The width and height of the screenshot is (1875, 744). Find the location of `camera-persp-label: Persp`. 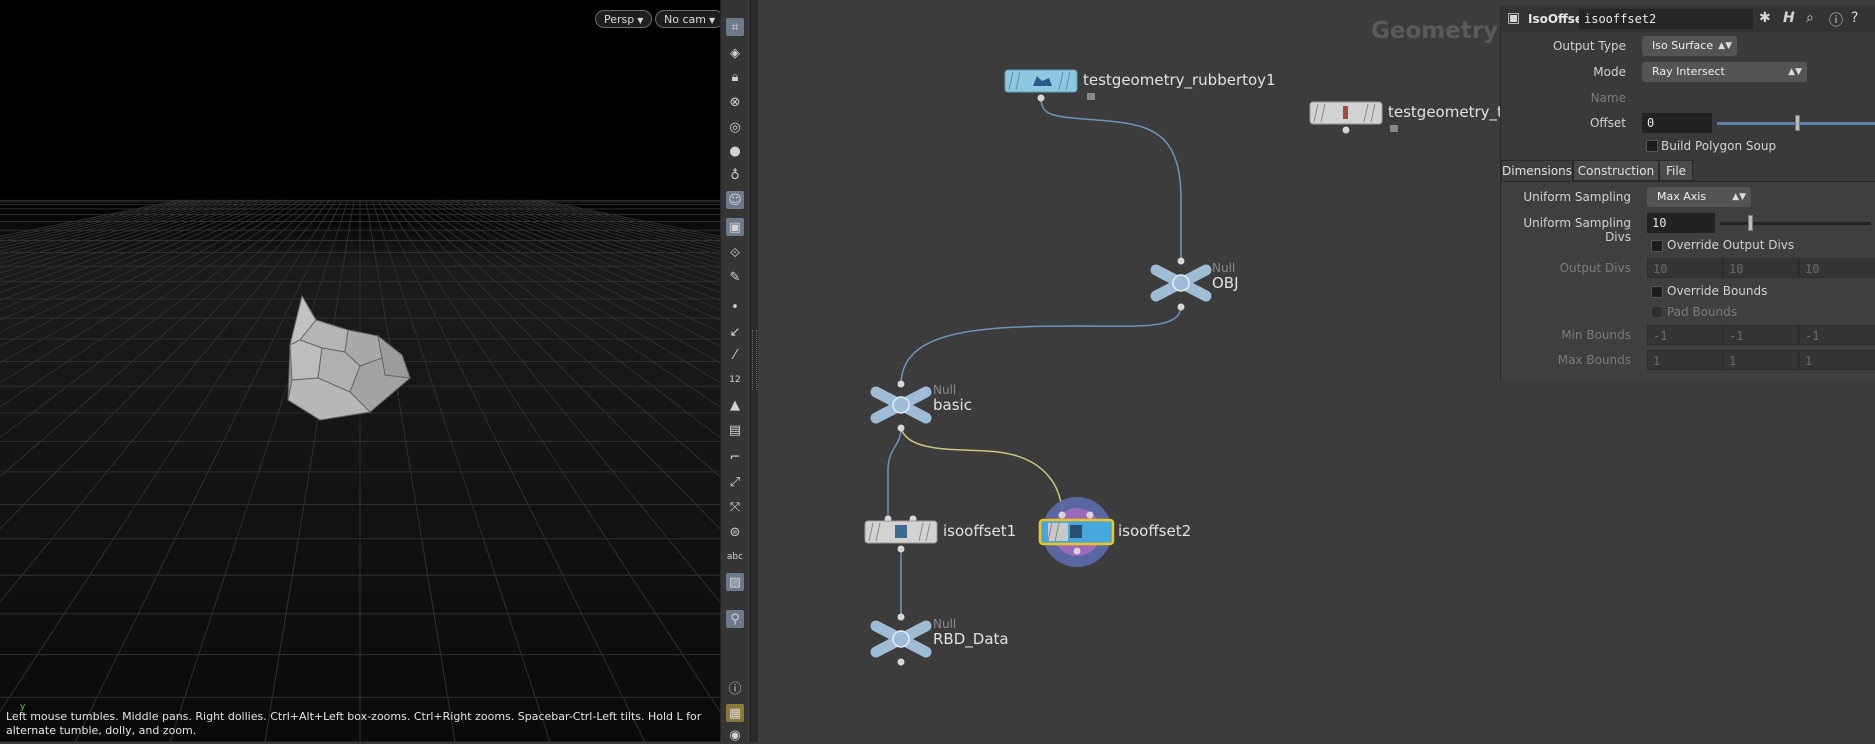

camera-persp-label: Persp is located at coordinates (619, 19).